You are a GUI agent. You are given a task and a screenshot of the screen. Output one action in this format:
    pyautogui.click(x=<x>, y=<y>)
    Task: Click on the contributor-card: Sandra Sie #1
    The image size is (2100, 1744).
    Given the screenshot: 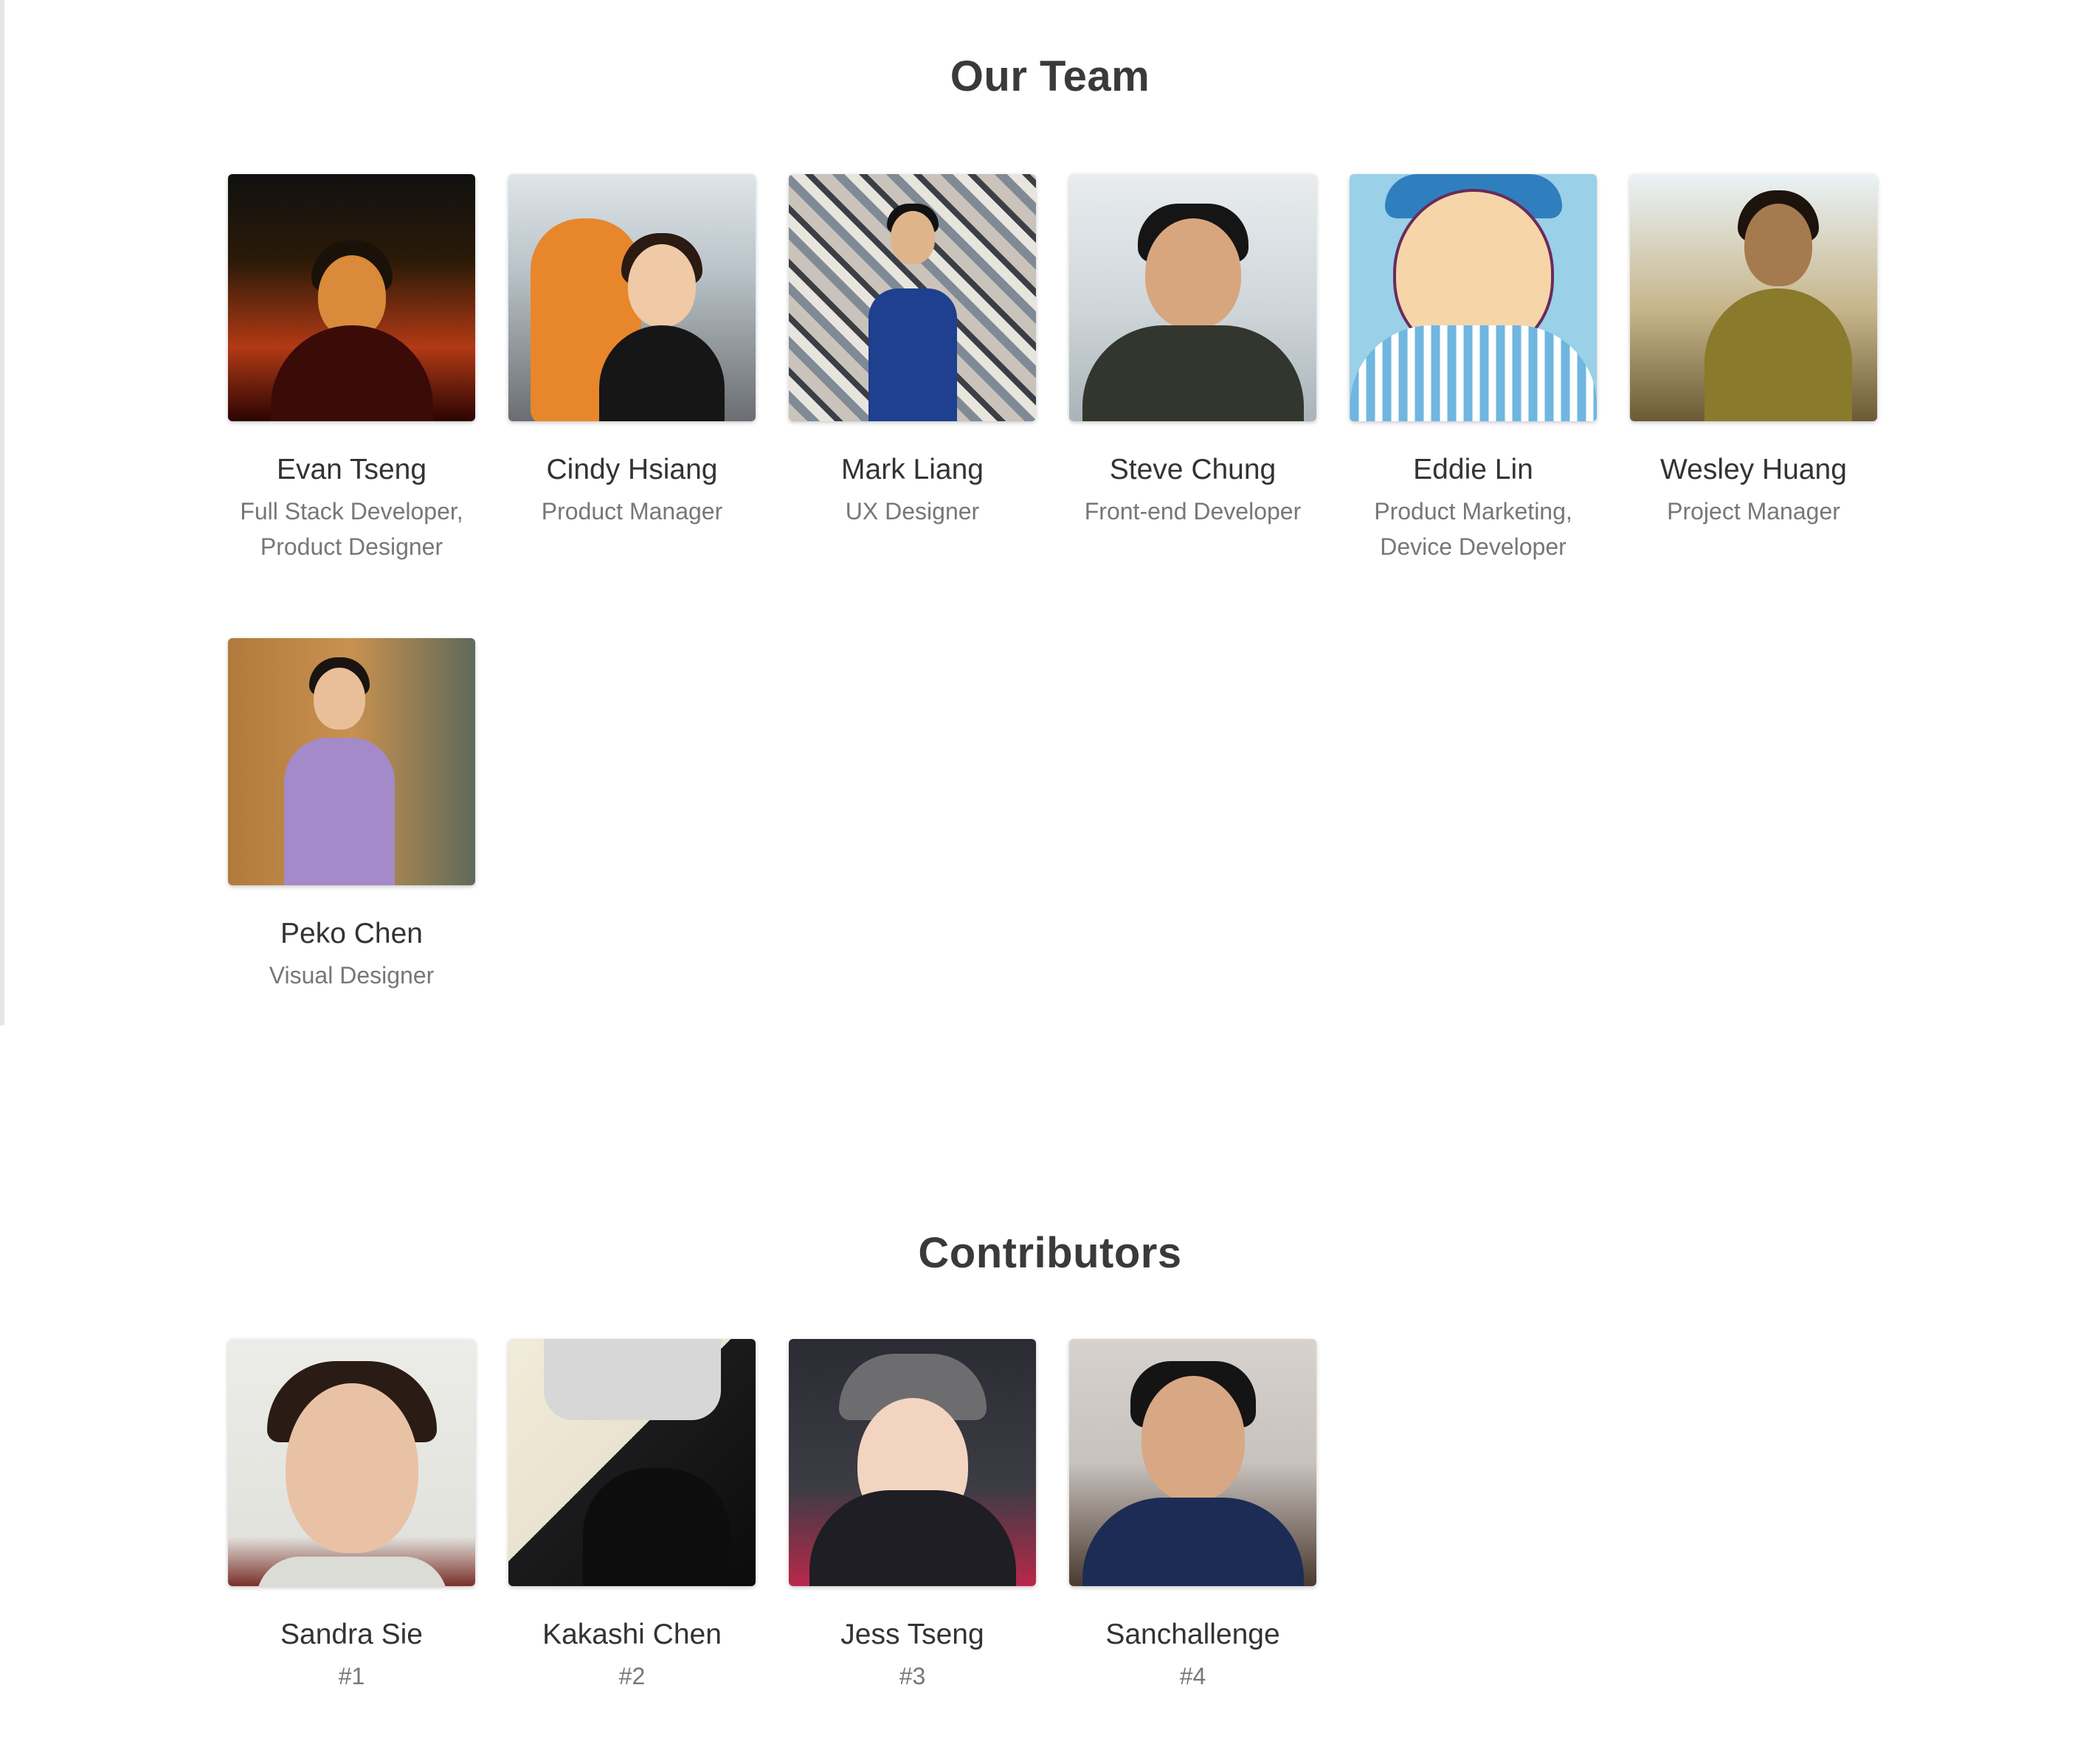 What is the action you would take?
    pyautogui.click(x=351, y=1516)
    